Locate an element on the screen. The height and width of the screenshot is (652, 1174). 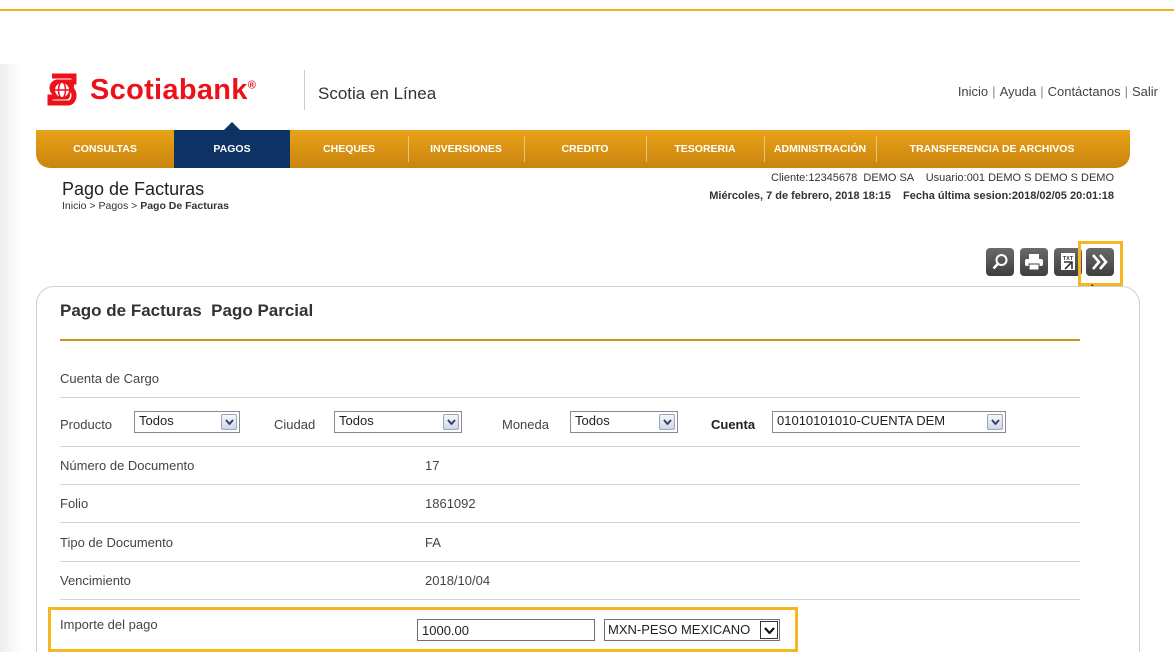
breadcrumb: Inicio > Pagos > Pago De Facturas is located at coordinates (145, 206).